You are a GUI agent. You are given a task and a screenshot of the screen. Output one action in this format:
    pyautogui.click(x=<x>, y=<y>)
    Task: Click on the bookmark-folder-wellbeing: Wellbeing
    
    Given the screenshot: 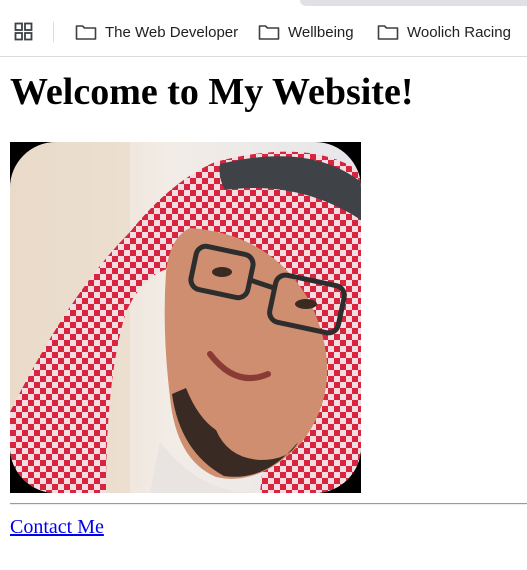 What is the action you would take?
    pyautogui.click(x=306, y=32)
    